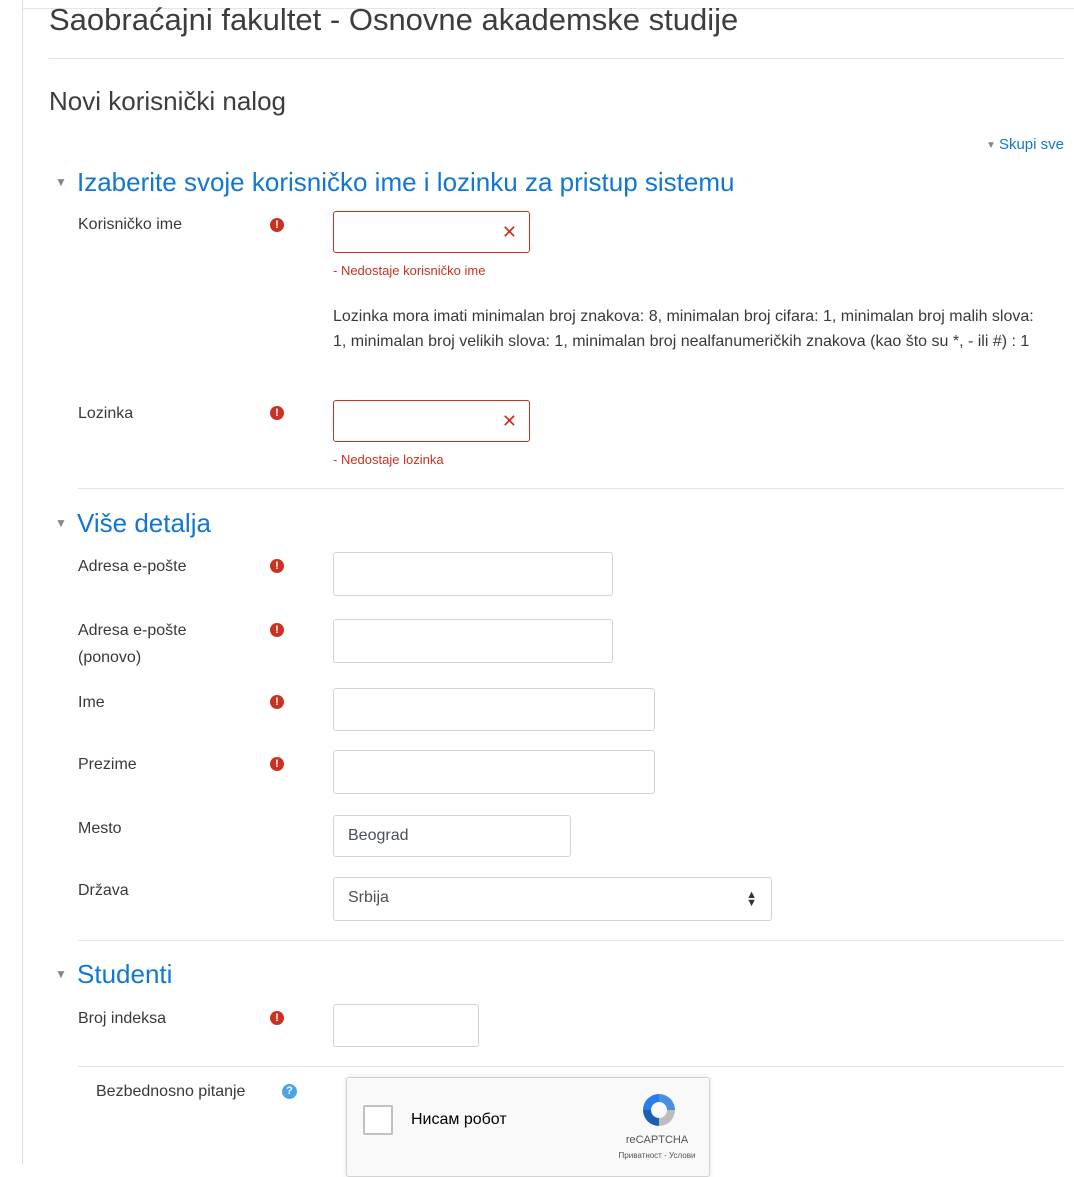  I want to click on firstname-input, so click(494, 709).